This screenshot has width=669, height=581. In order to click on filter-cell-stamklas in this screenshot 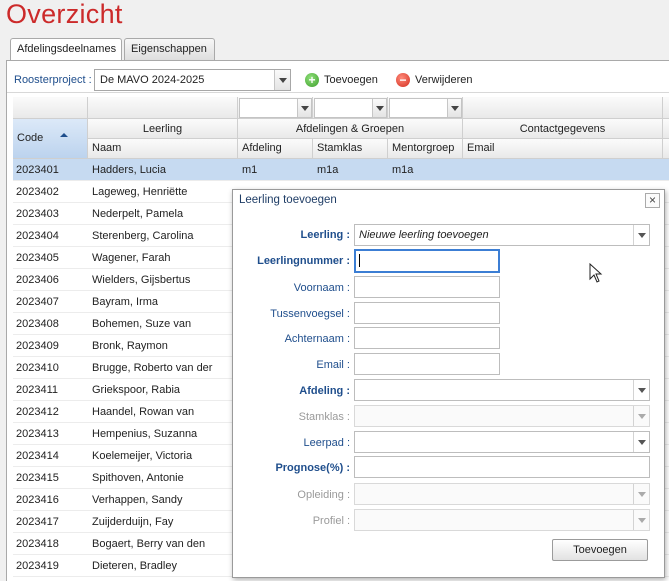, I will do `click(350, 108)`.